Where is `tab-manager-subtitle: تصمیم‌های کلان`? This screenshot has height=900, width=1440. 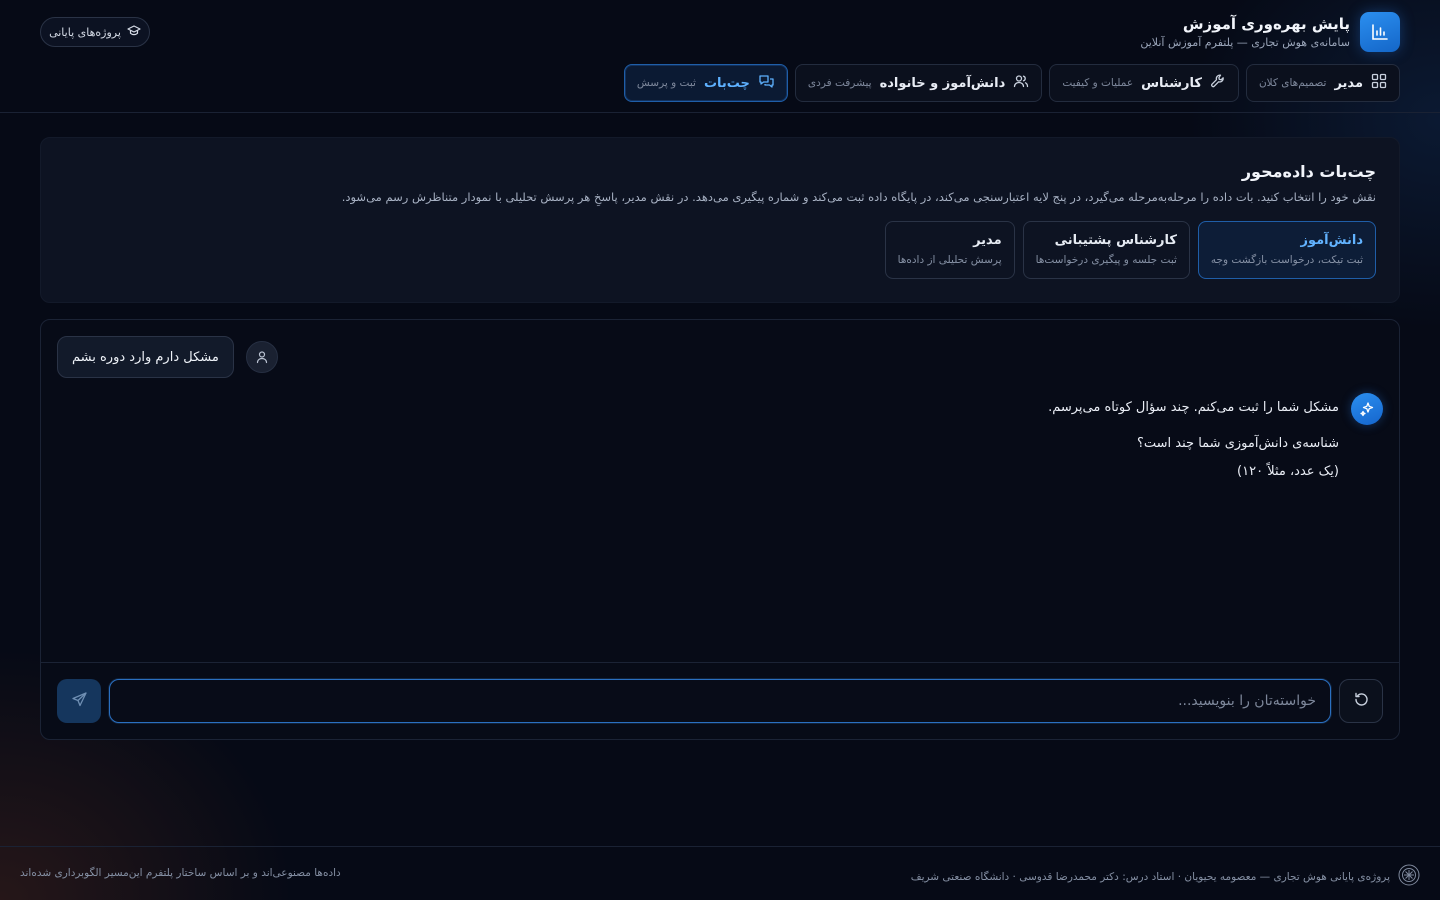
tab-manager-subtitle: تصمیم‌های کلان is located at coordinates (1292, 83).